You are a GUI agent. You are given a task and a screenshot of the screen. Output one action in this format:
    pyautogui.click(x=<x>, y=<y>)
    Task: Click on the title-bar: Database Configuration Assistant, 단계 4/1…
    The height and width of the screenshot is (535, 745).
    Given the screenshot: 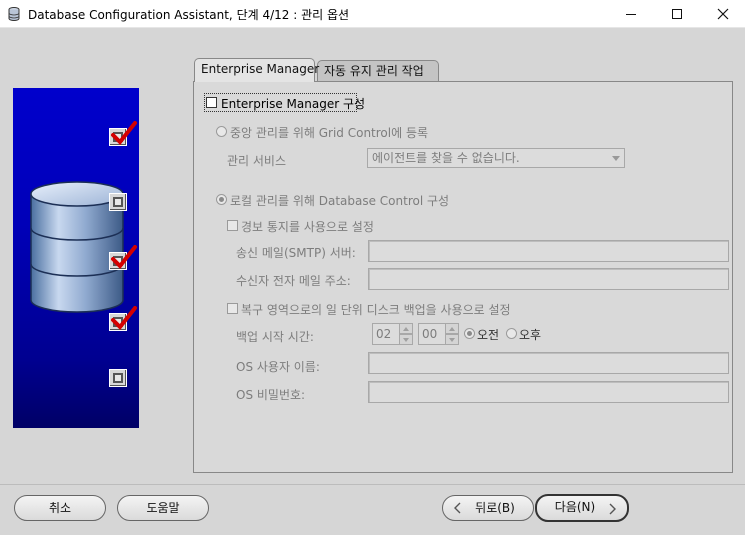 What is the action you would take?
    pyautogui.click(x=372, y=14)
    